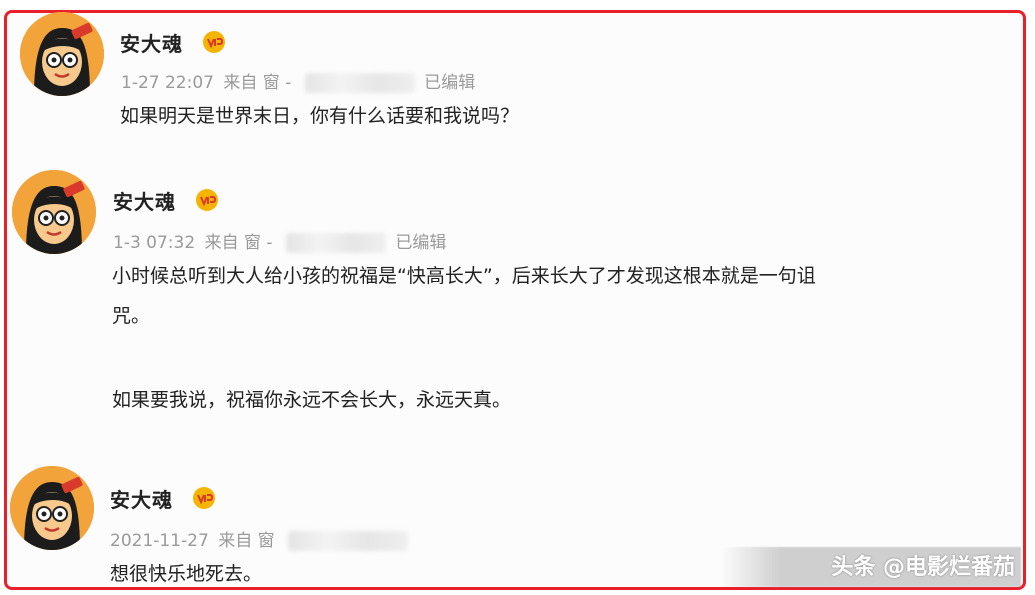  What do you see at coordinates (159, 541) in the screenshot?
I see `post-time: 2021-11-27` at bounding box center [159, 541].